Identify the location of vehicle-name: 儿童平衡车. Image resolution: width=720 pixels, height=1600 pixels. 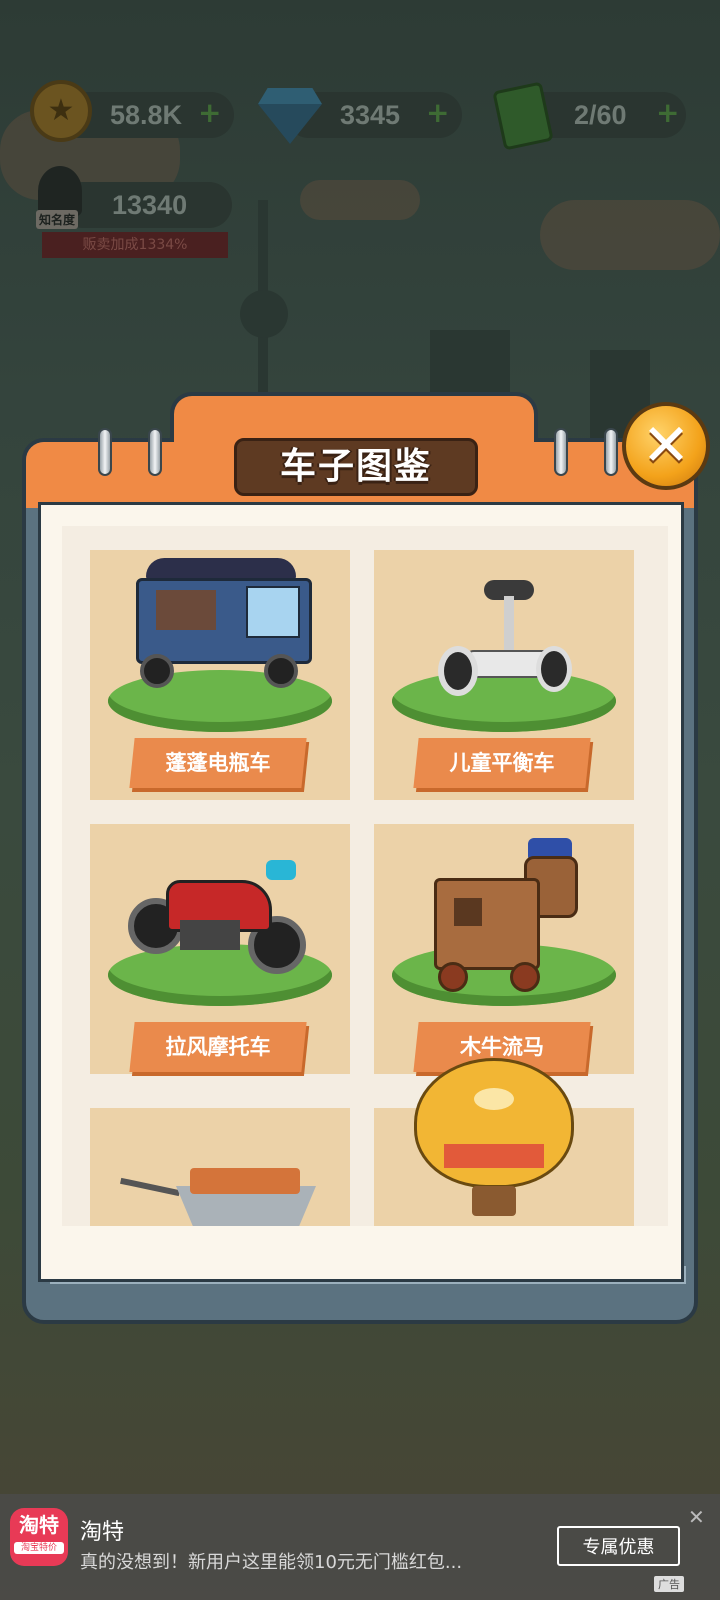
(502, 763).